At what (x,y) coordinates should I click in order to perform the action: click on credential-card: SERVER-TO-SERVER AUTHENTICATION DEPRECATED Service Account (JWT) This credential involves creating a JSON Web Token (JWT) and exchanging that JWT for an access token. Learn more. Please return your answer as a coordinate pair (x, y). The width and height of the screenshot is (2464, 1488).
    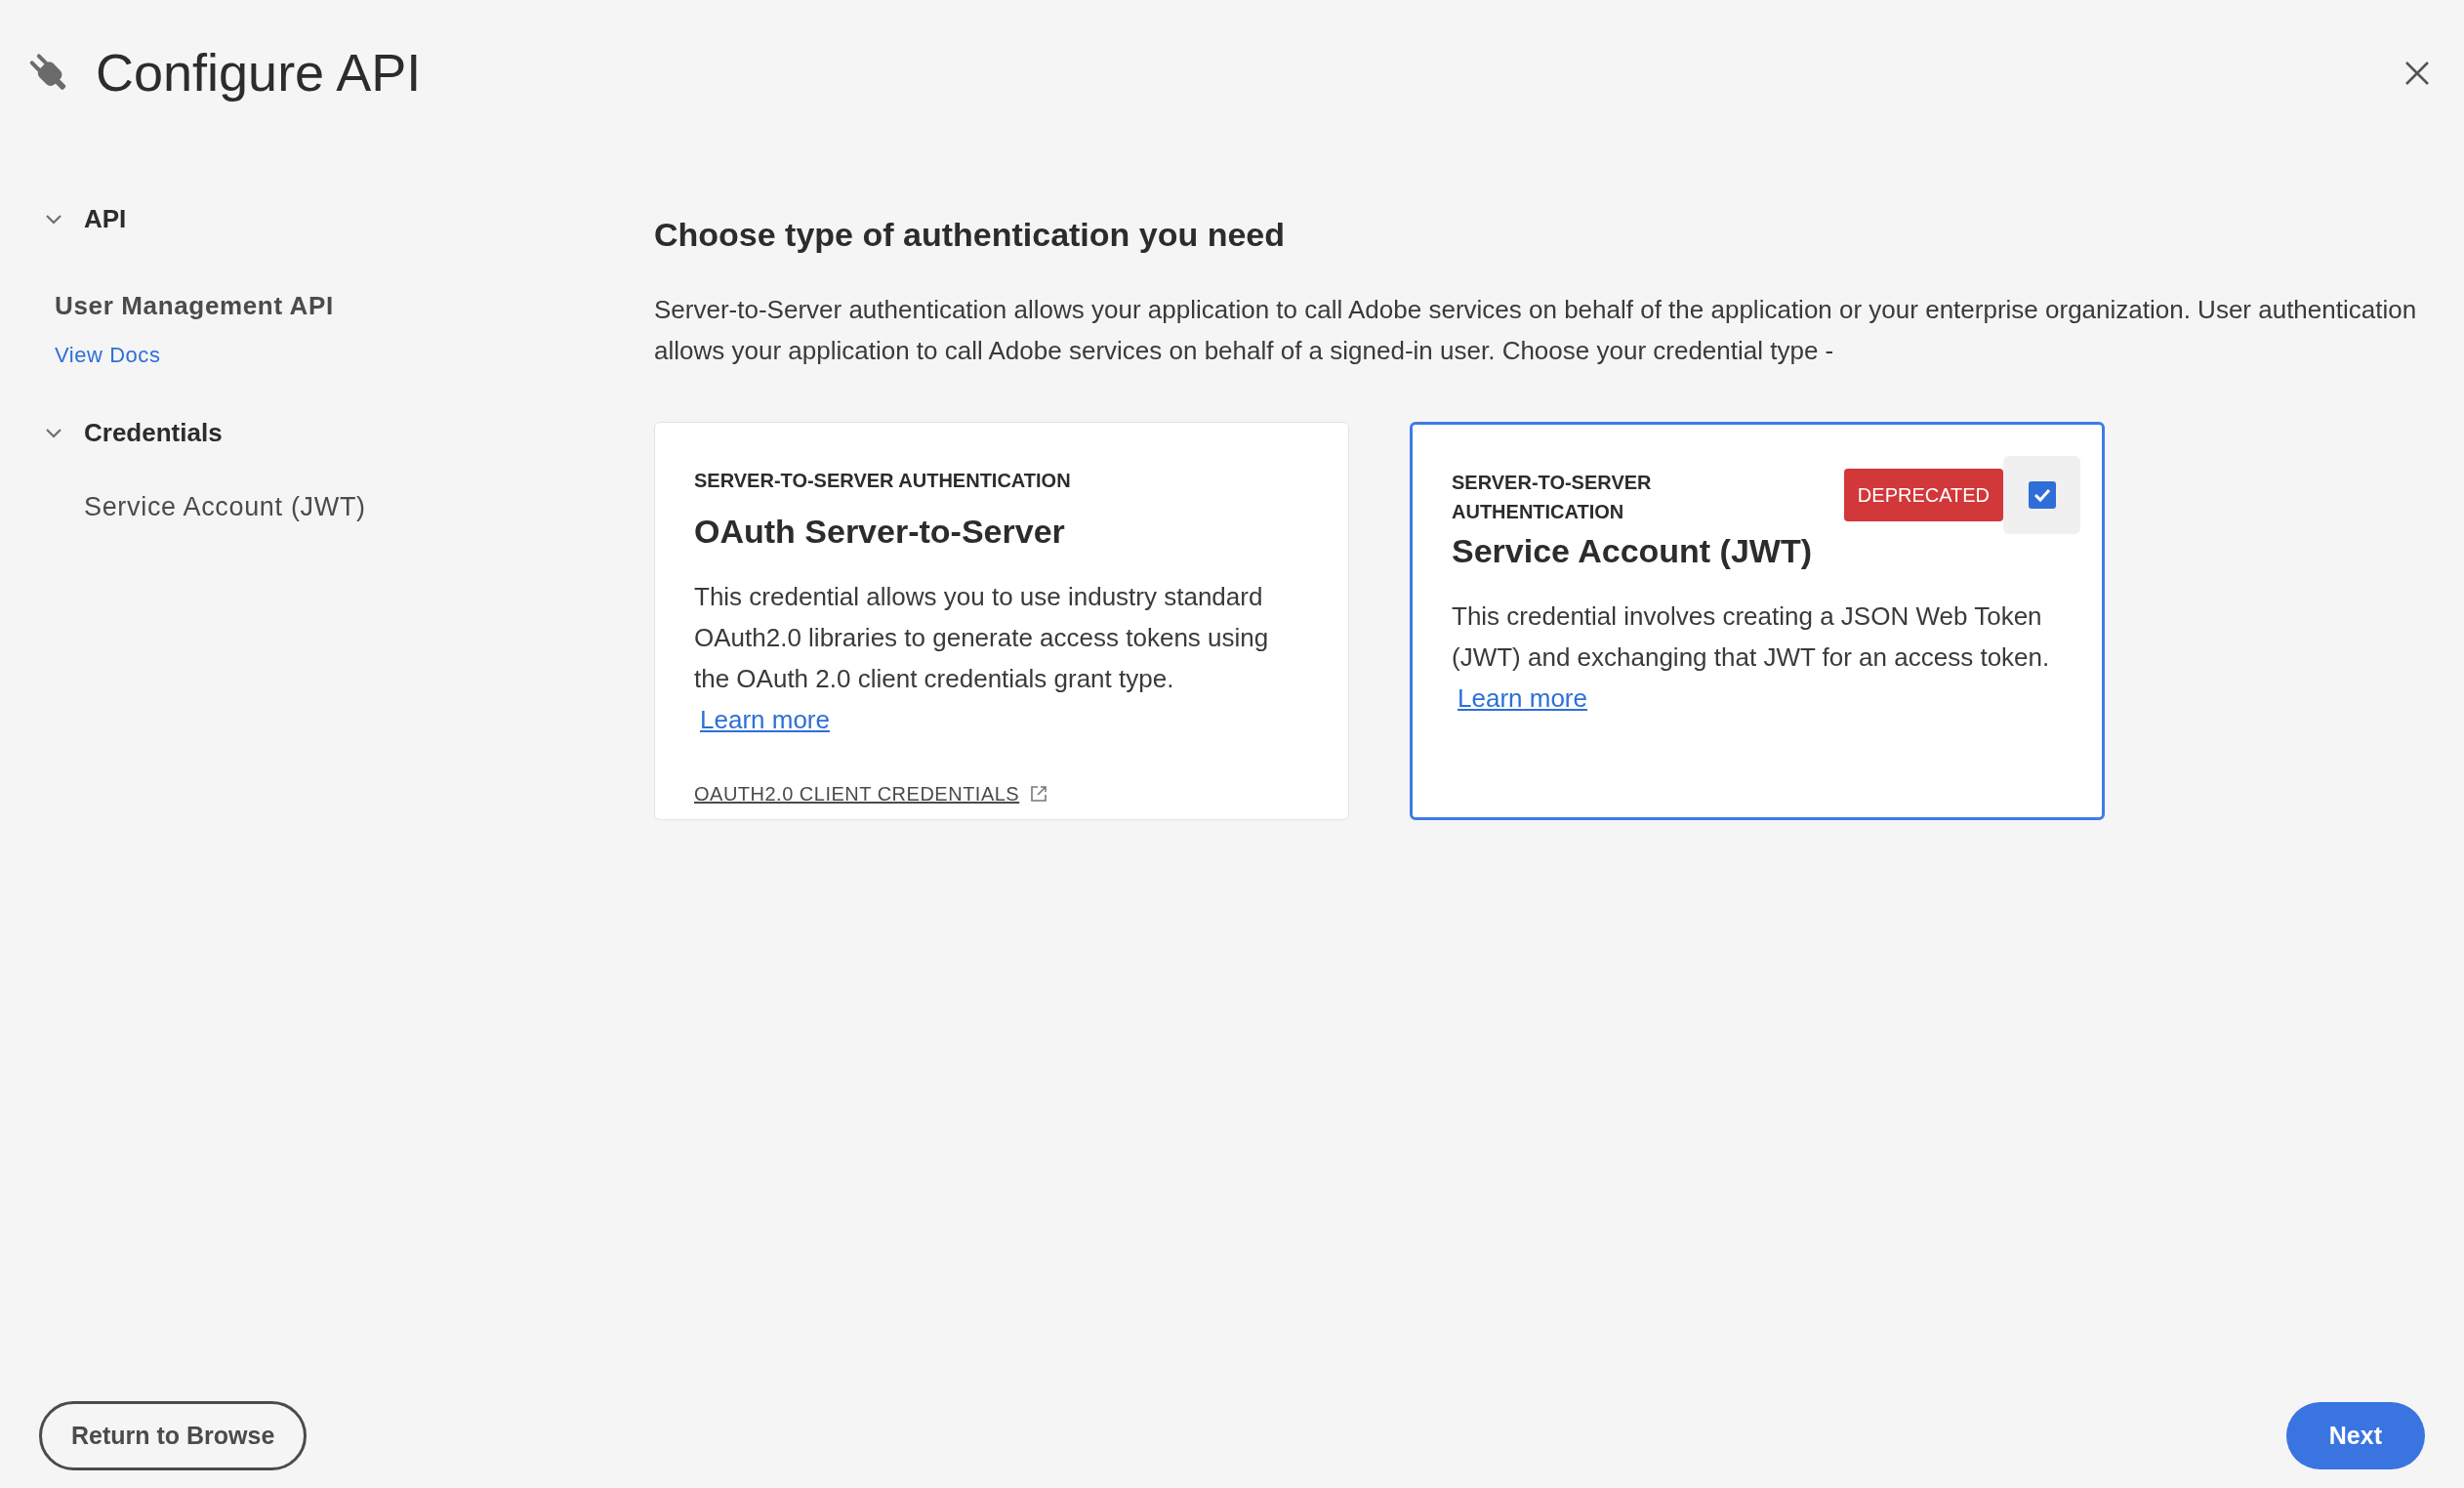
    Looking at the image, I should click on (1757, 621).